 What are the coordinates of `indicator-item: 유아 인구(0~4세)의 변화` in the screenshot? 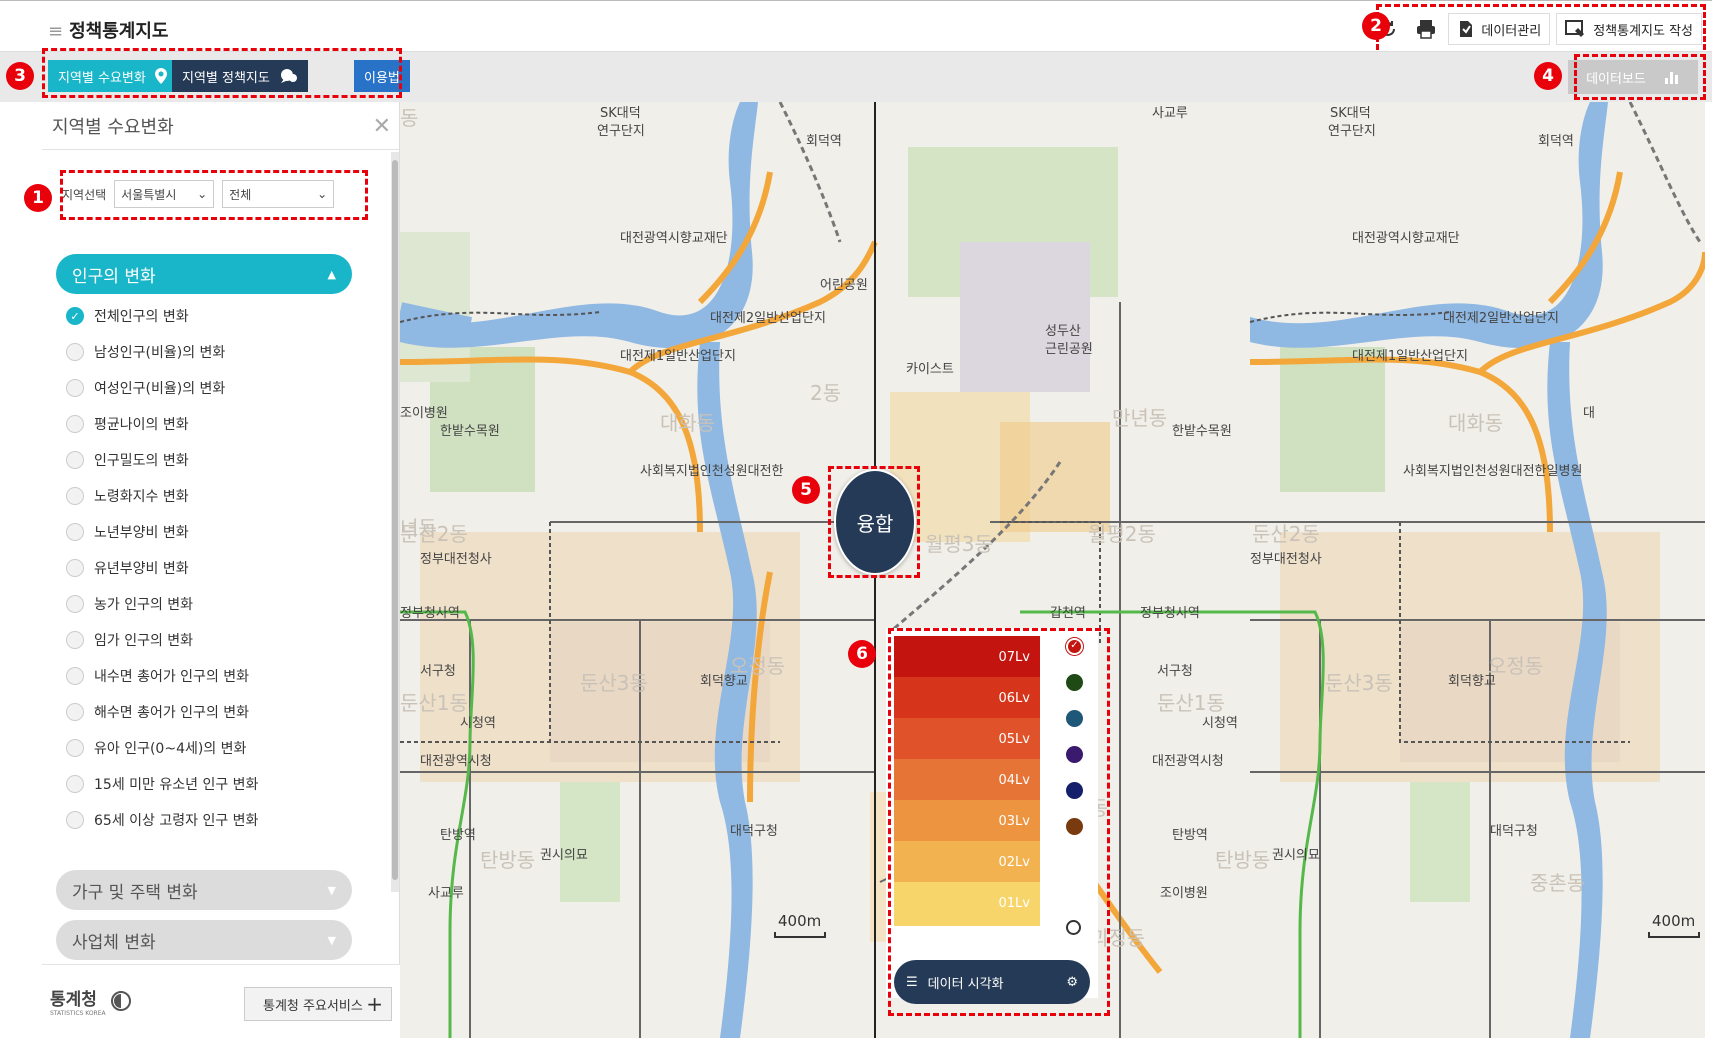 It's located at (162, 748).